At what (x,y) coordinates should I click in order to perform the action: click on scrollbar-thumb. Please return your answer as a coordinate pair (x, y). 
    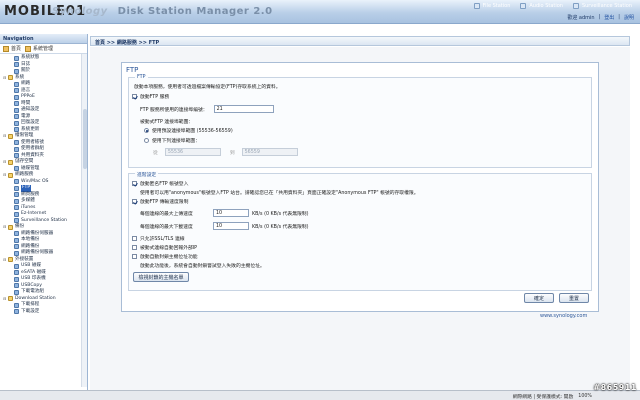
    Looking at the image, I should click on (85, 139).